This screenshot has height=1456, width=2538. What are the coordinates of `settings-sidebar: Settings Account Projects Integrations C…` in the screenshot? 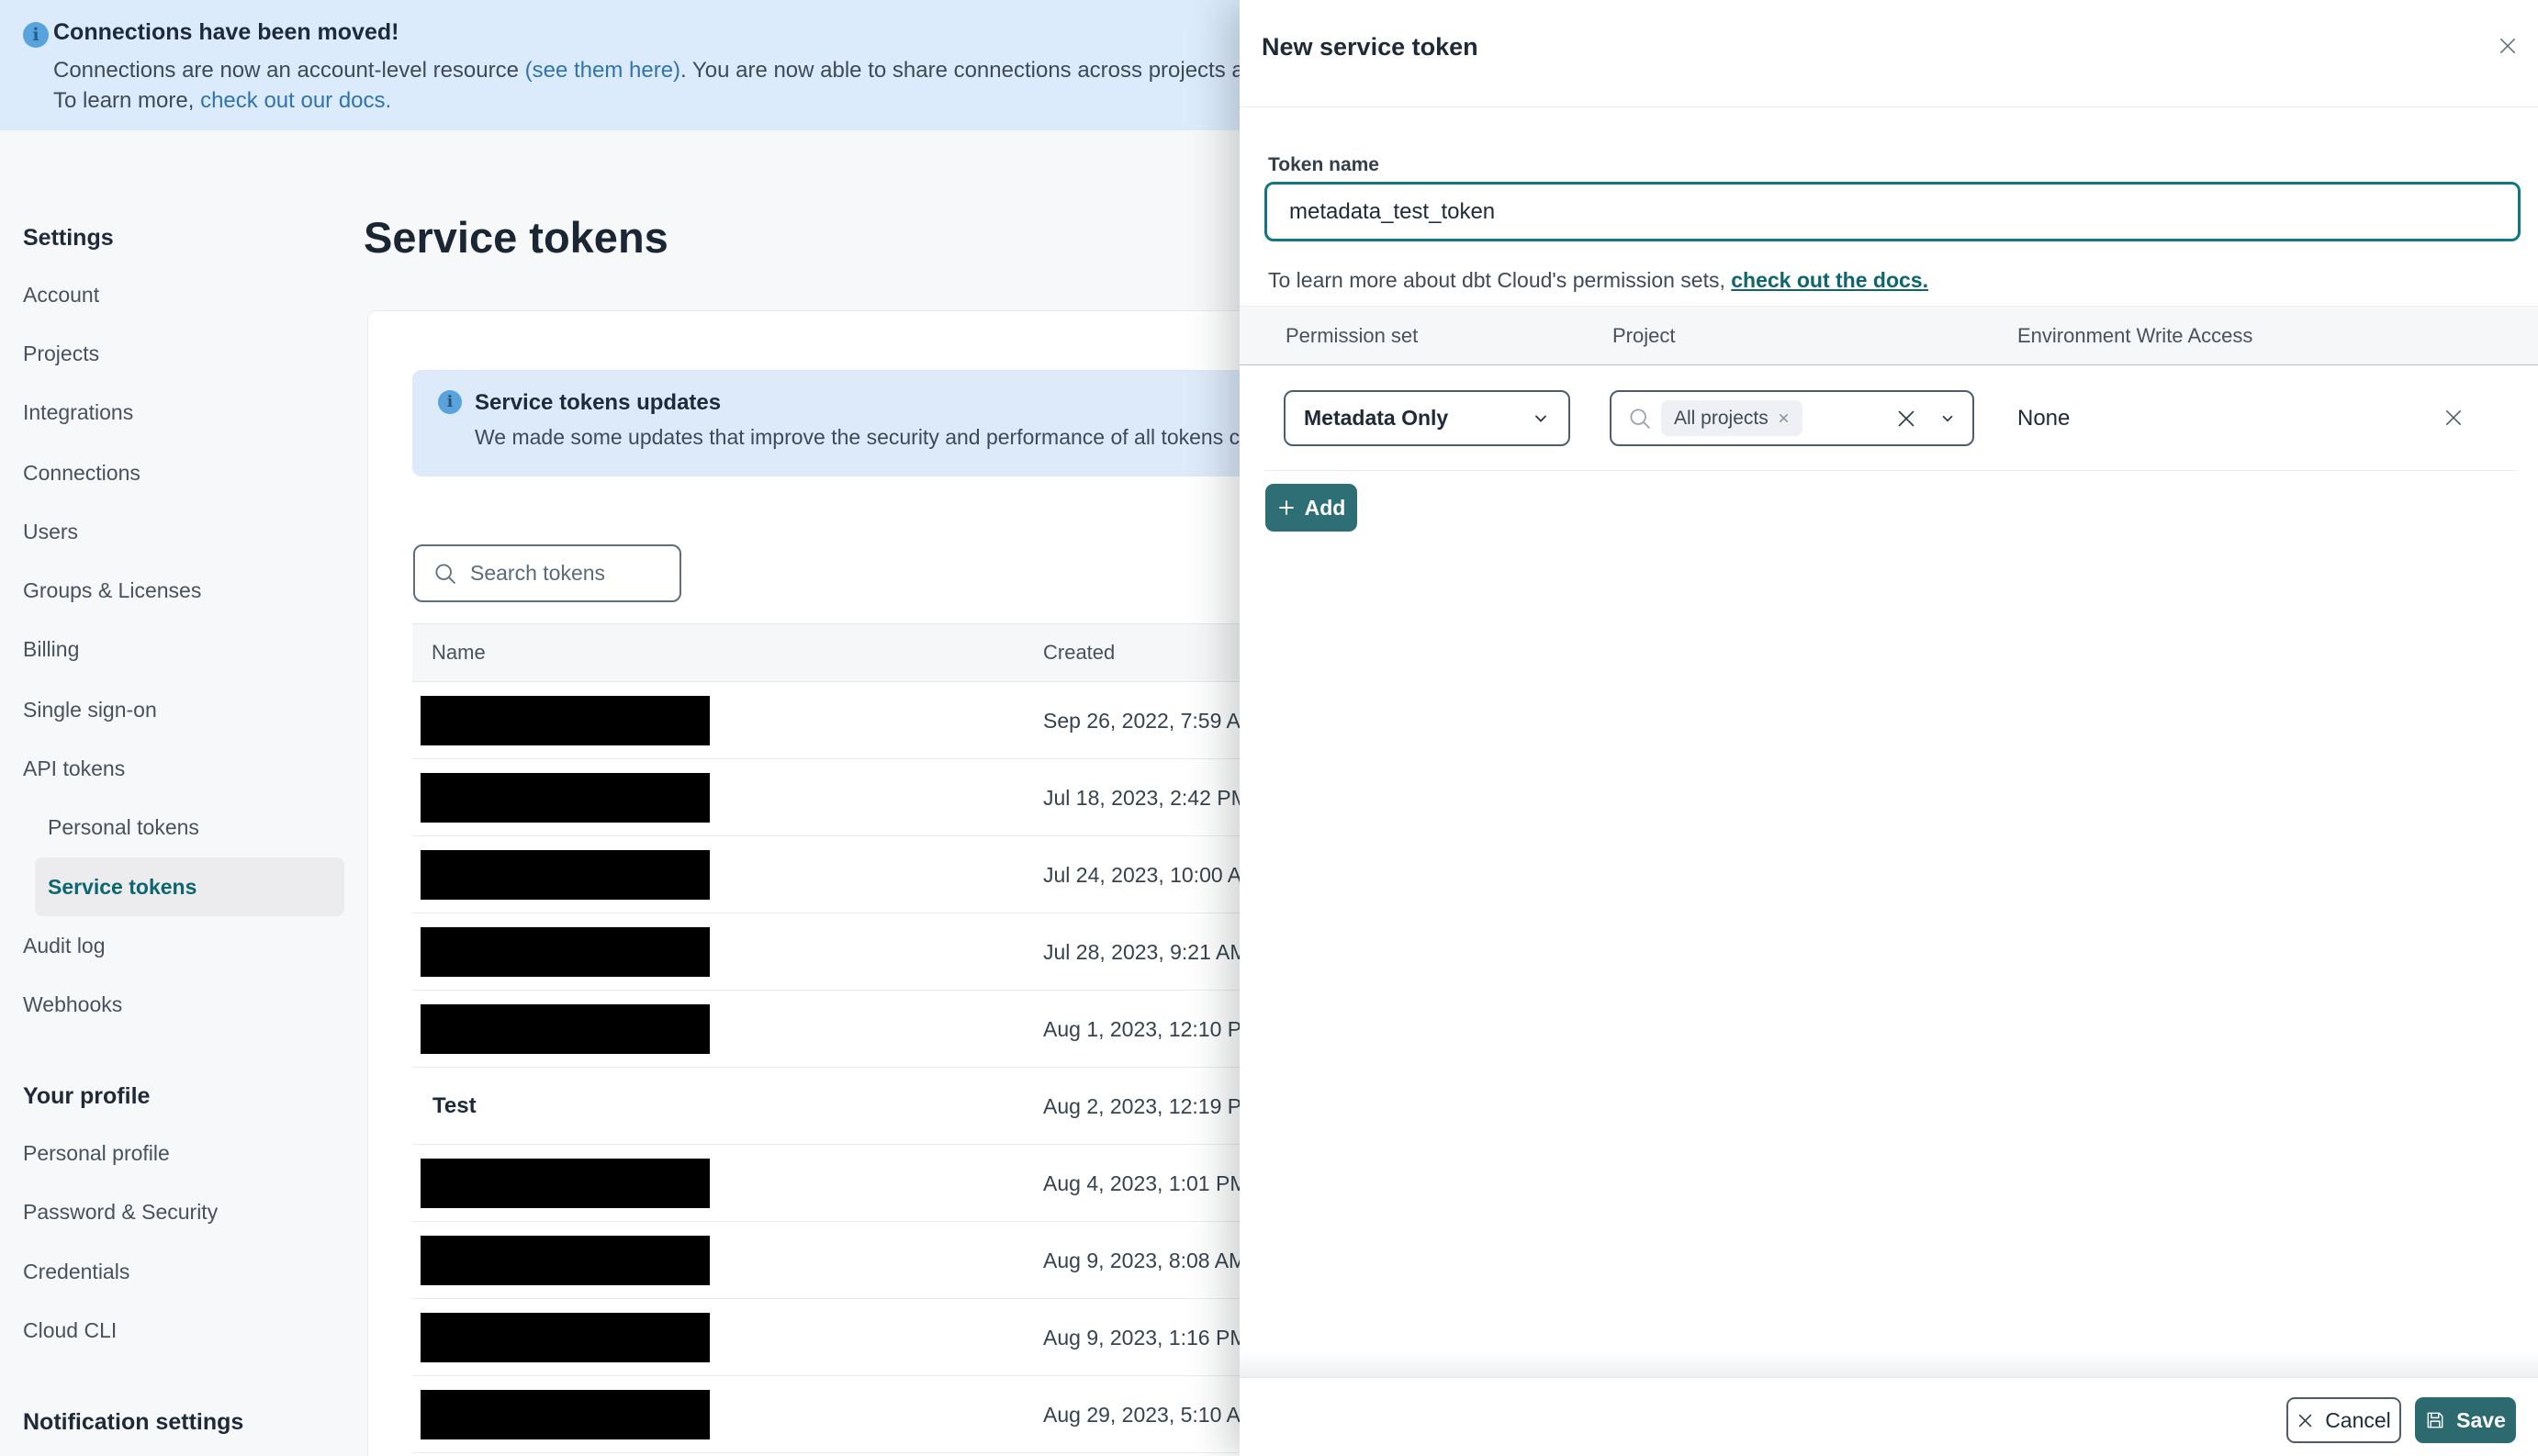 It's located at (183, 793).